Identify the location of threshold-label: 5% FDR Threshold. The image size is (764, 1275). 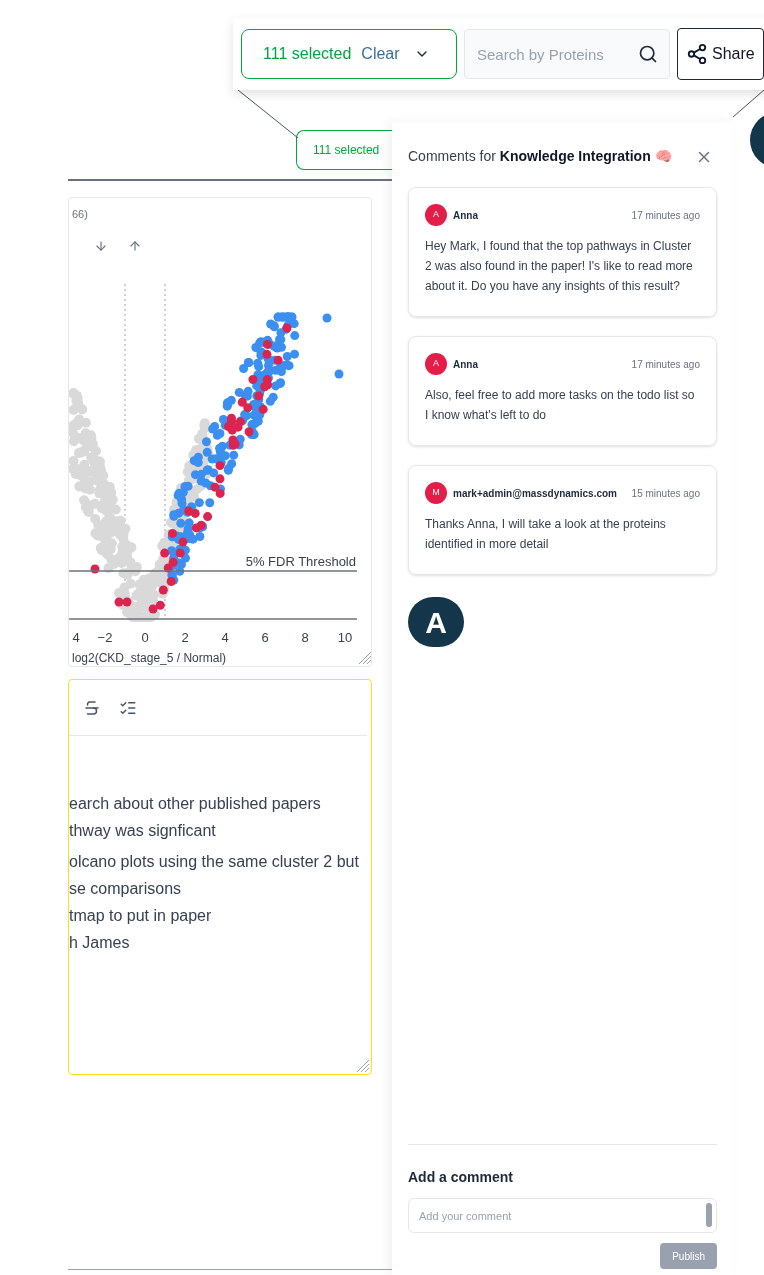
(300, 561).